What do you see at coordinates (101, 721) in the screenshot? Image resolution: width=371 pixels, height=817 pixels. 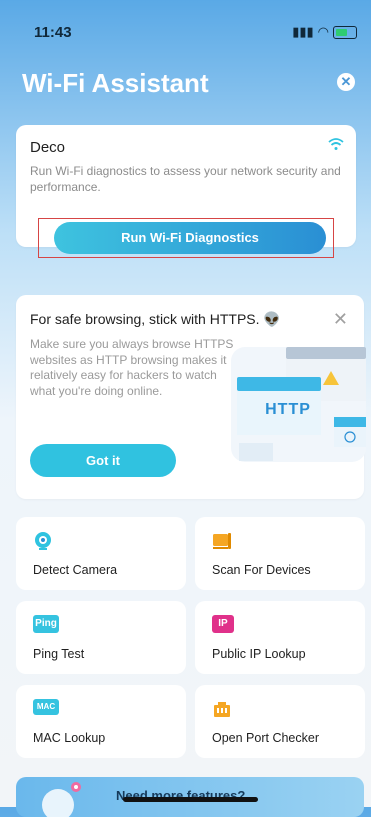 I see `tool-tile-mac-lookup: MAC MAC Lookup` at bounding box center [101, 721].